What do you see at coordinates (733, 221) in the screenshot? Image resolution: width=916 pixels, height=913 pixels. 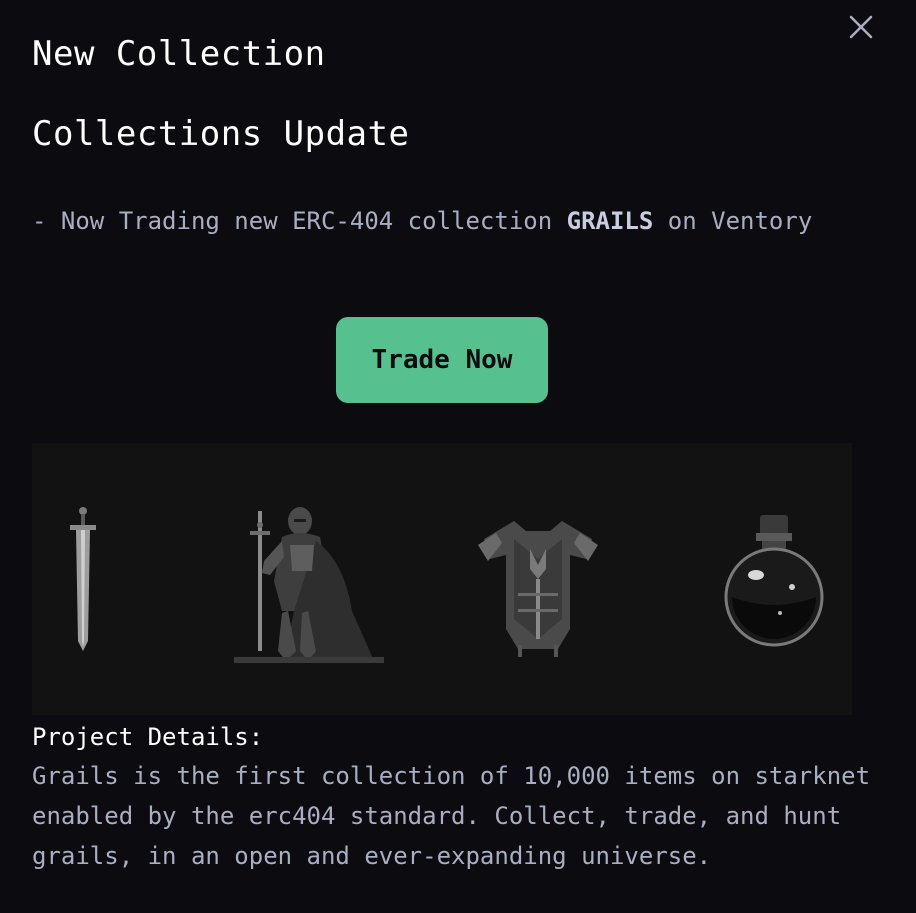 I see `announcement-suffix: on Ventory` at bounding box center [733, 221].